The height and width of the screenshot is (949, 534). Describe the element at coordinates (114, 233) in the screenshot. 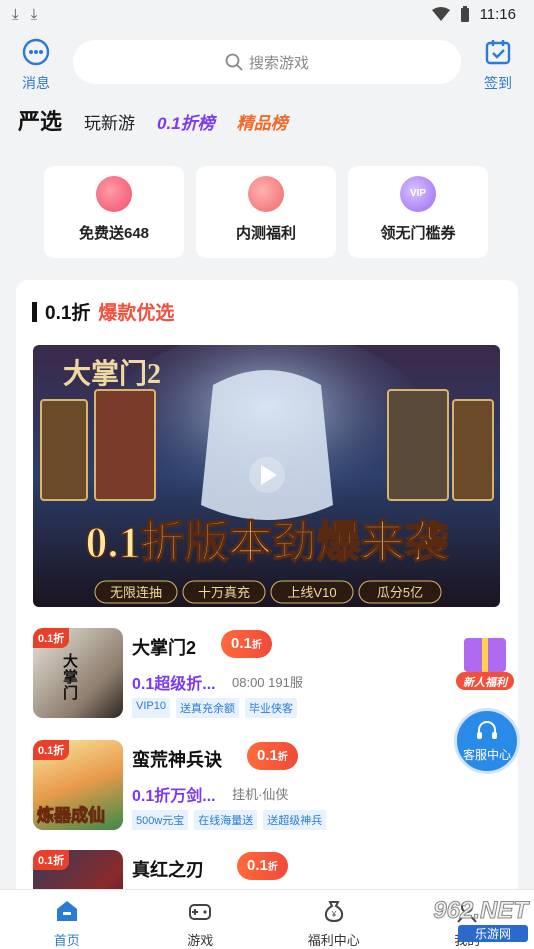

I see `perk-label: 免费送648` at that location.